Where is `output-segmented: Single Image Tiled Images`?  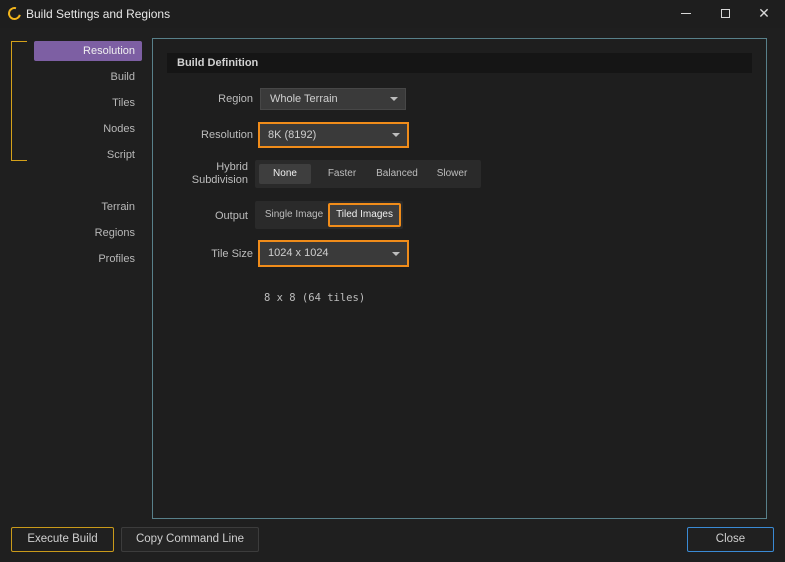 output-segmented: Single Image Tiled Images is located at coordinates (329, 215).